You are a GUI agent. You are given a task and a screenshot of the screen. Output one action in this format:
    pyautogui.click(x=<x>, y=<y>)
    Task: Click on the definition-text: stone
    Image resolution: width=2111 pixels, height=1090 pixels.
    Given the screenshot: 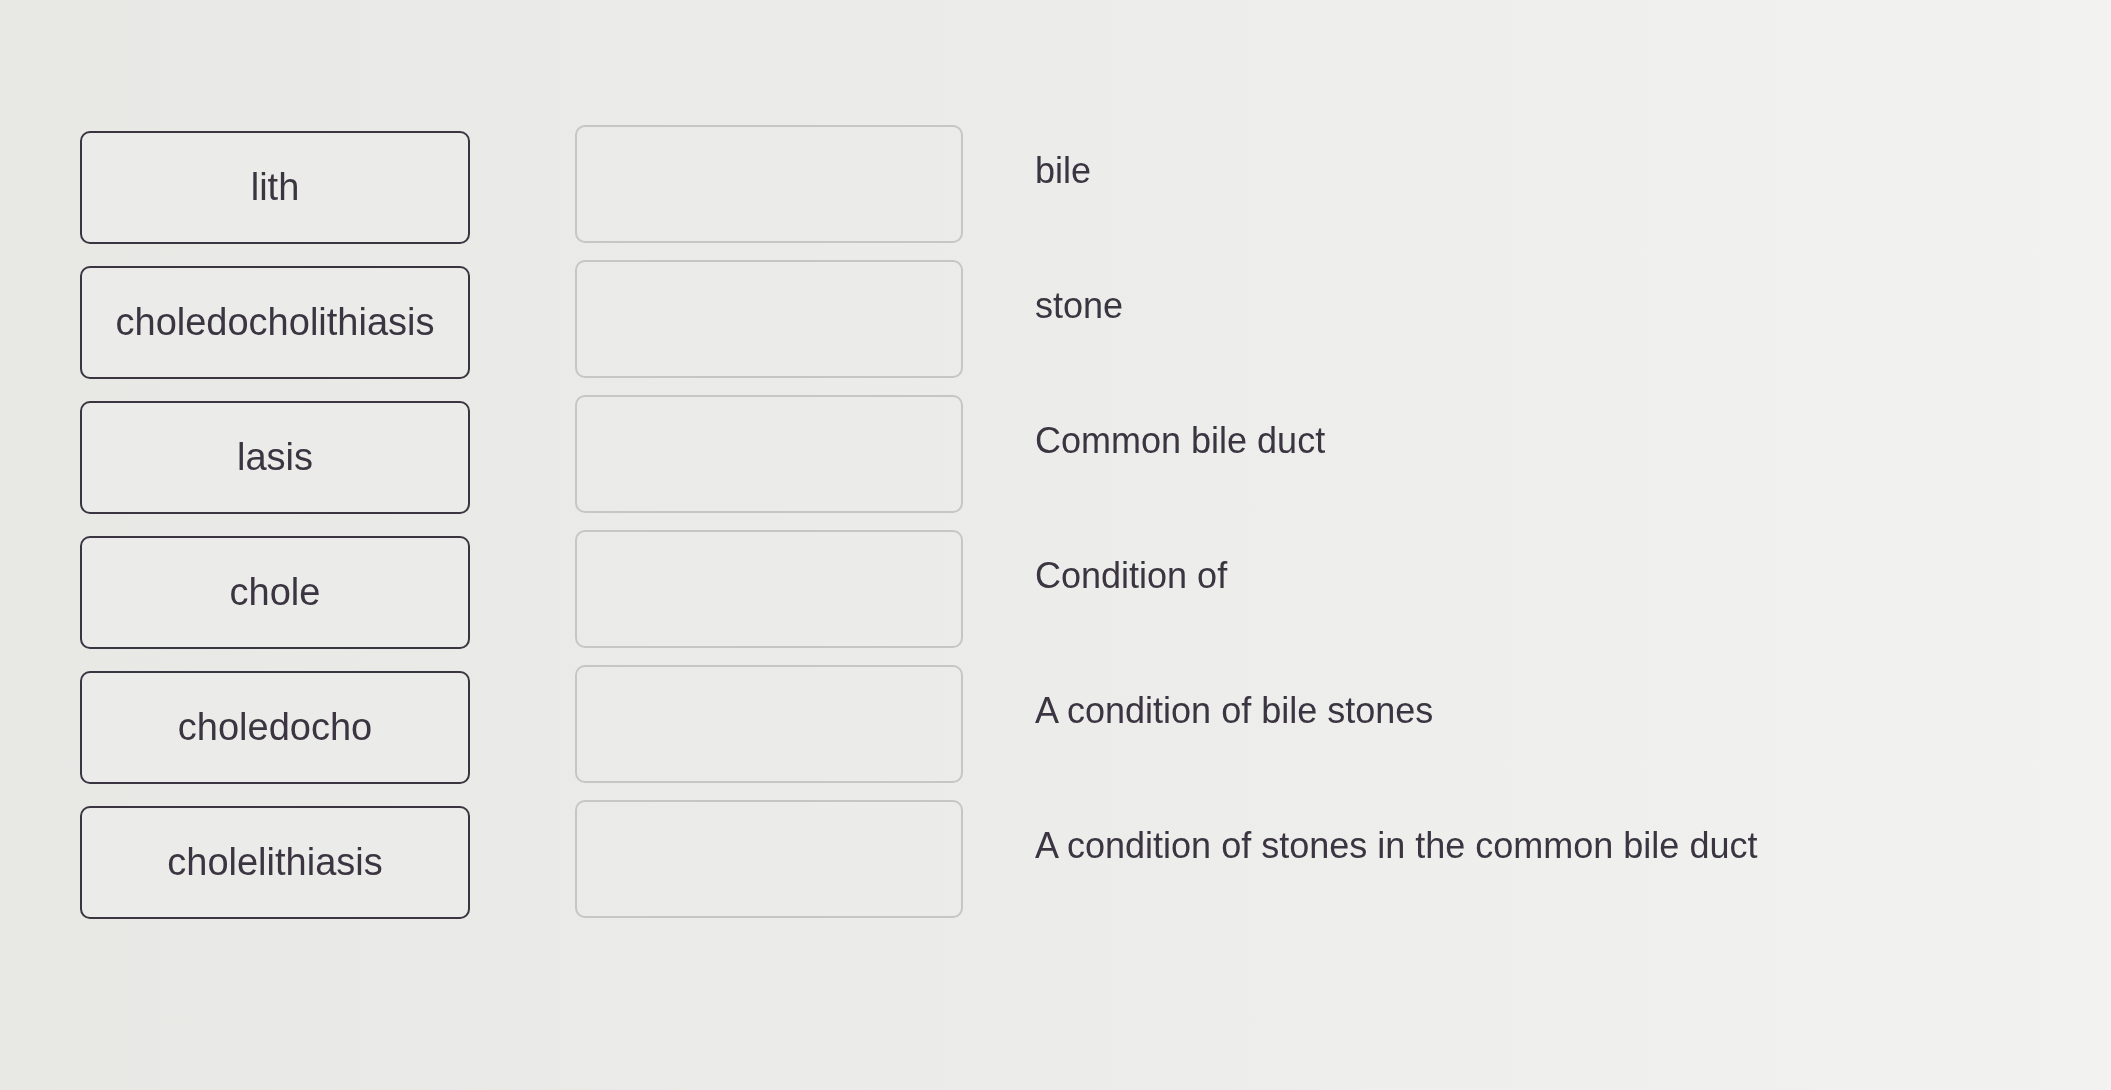 What is the action you would take?
    pyautogui.click(x=1079, y=306)
    